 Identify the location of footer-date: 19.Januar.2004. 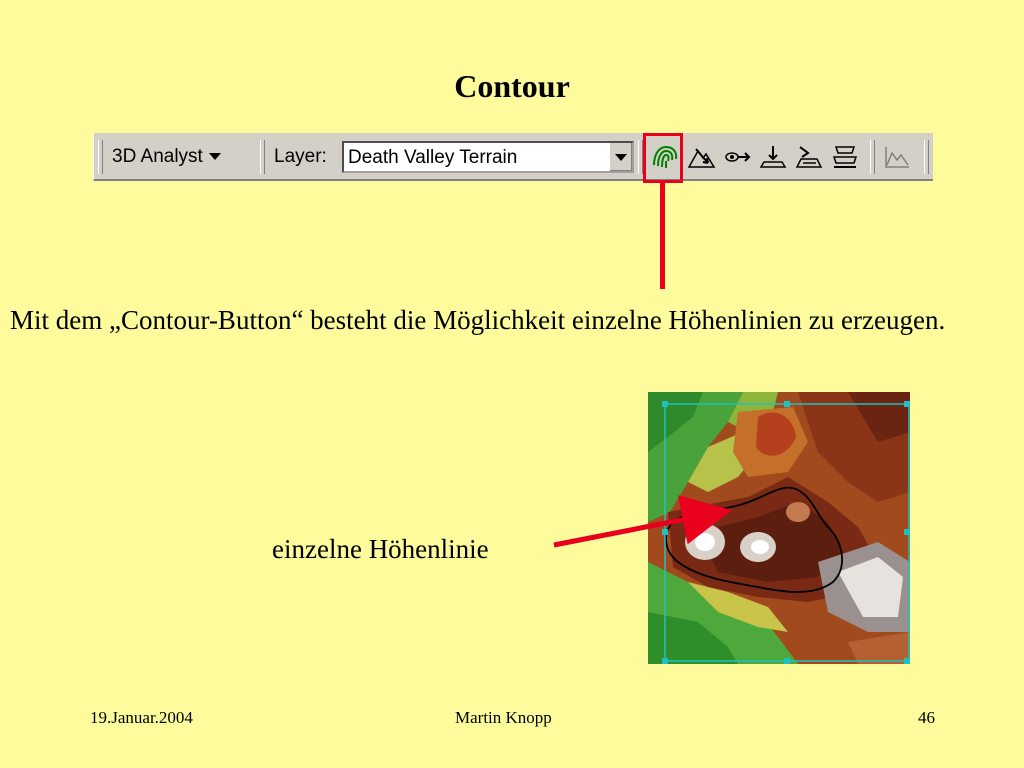
(141, 717).